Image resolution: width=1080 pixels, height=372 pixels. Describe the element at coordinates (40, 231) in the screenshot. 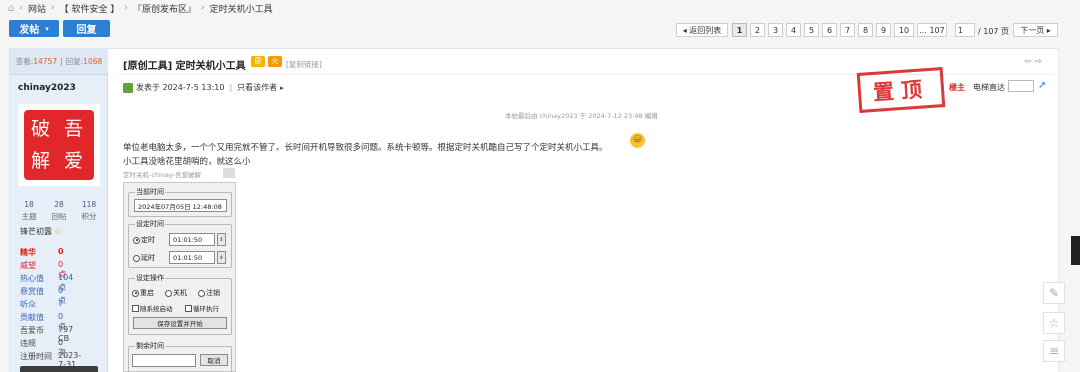

I see `user-rank: 锋芒初露 ✩` at that location.